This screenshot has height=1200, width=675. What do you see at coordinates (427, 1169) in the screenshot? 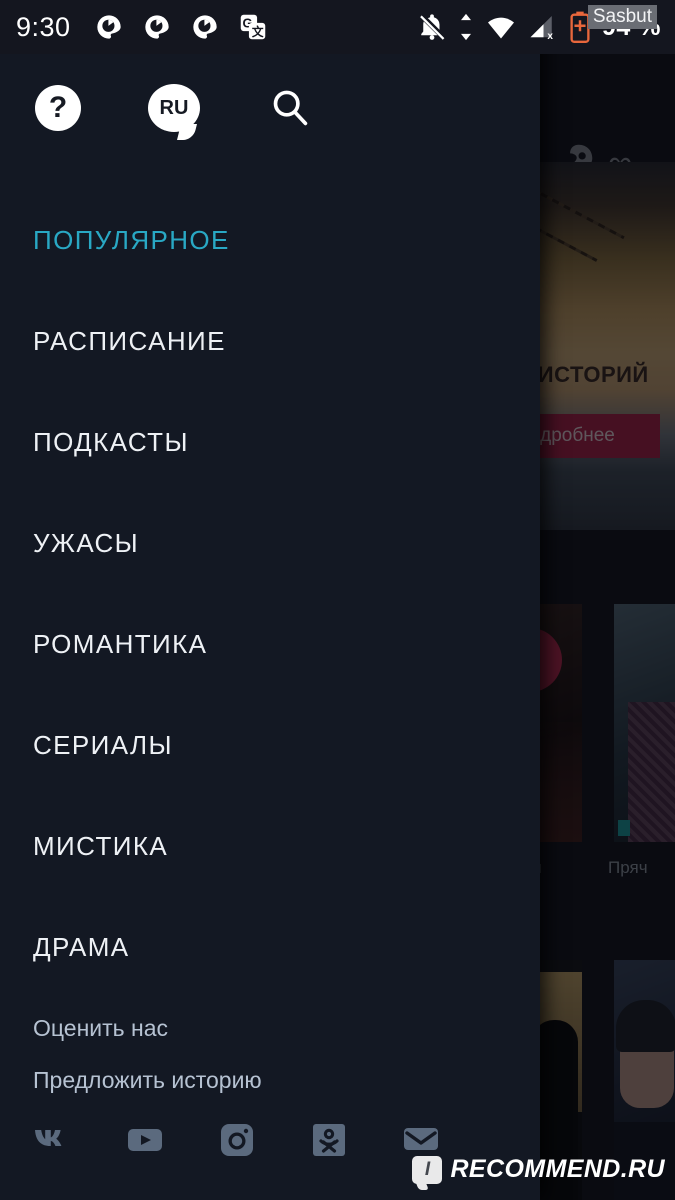
I see `watermark-logo-icon: I` at bounding box center [427, 1169].